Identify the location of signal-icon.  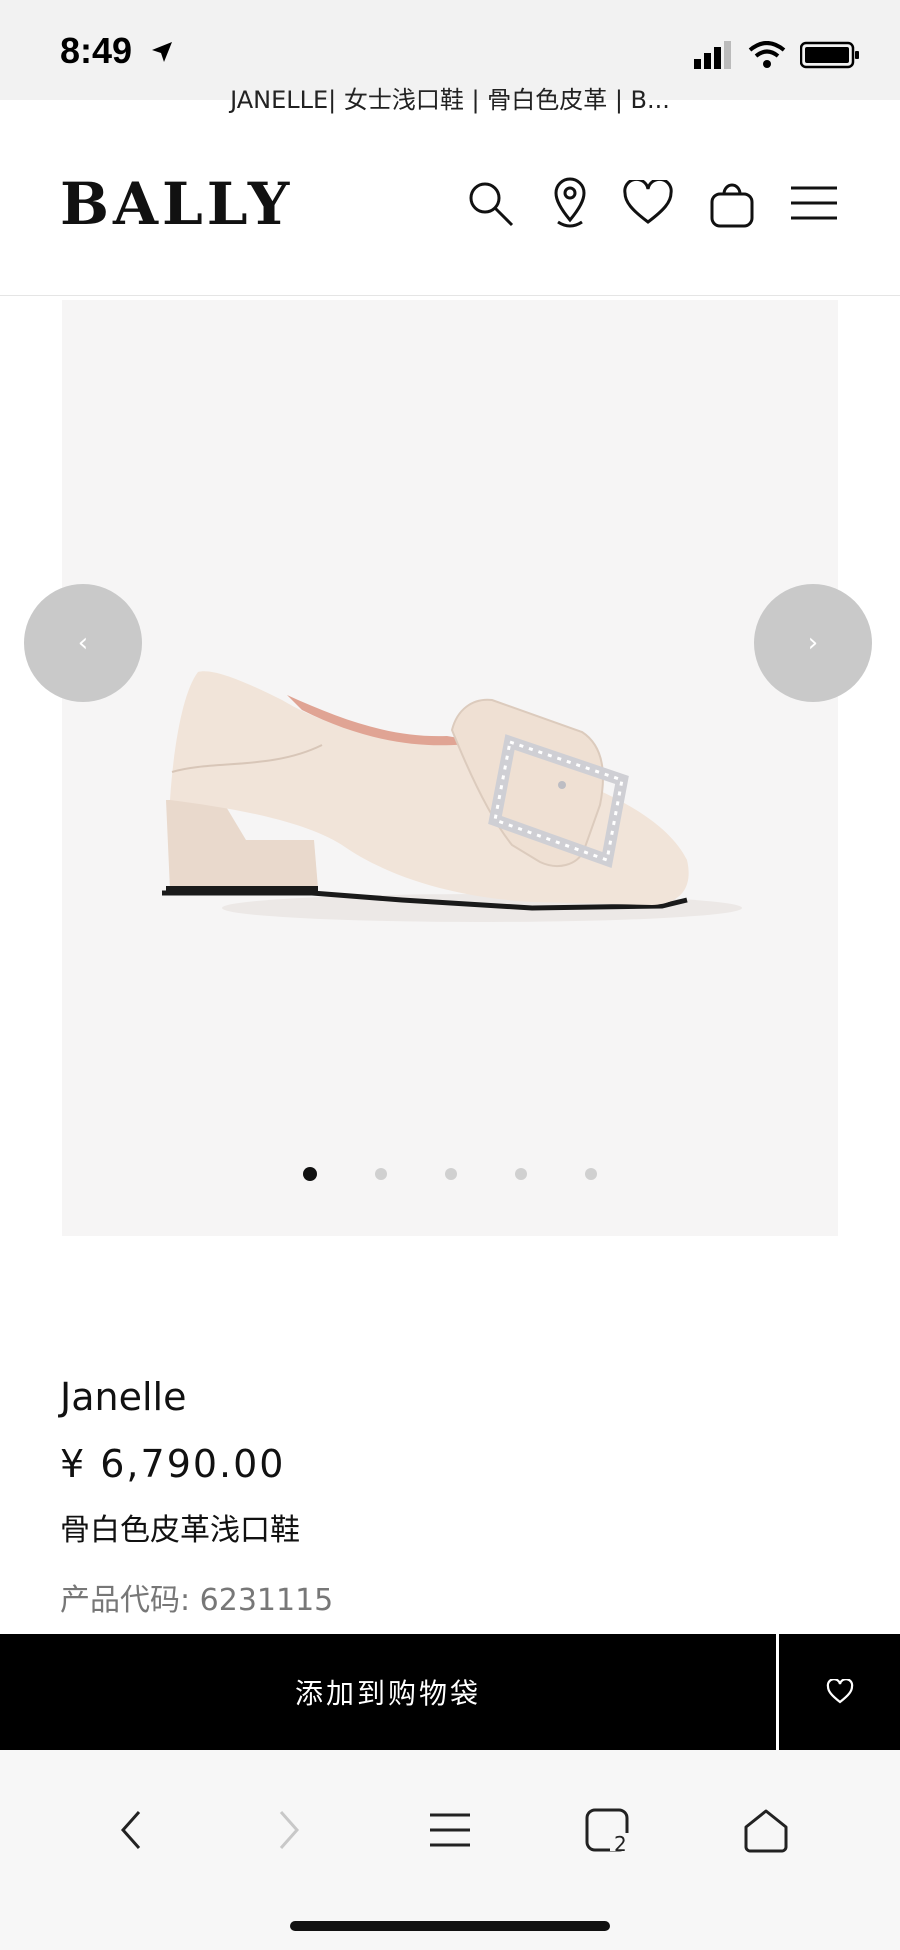
(712, 55).